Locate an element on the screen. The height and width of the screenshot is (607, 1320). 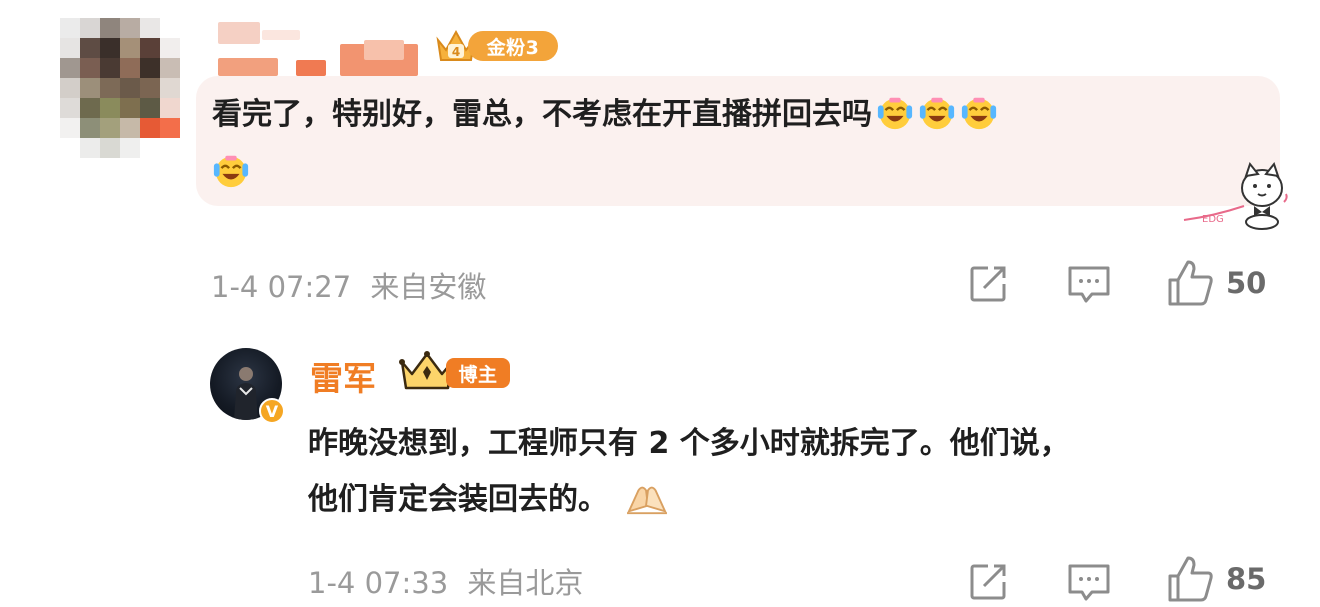
comment-like-count: 50 is located at coordinates (1246, 283).